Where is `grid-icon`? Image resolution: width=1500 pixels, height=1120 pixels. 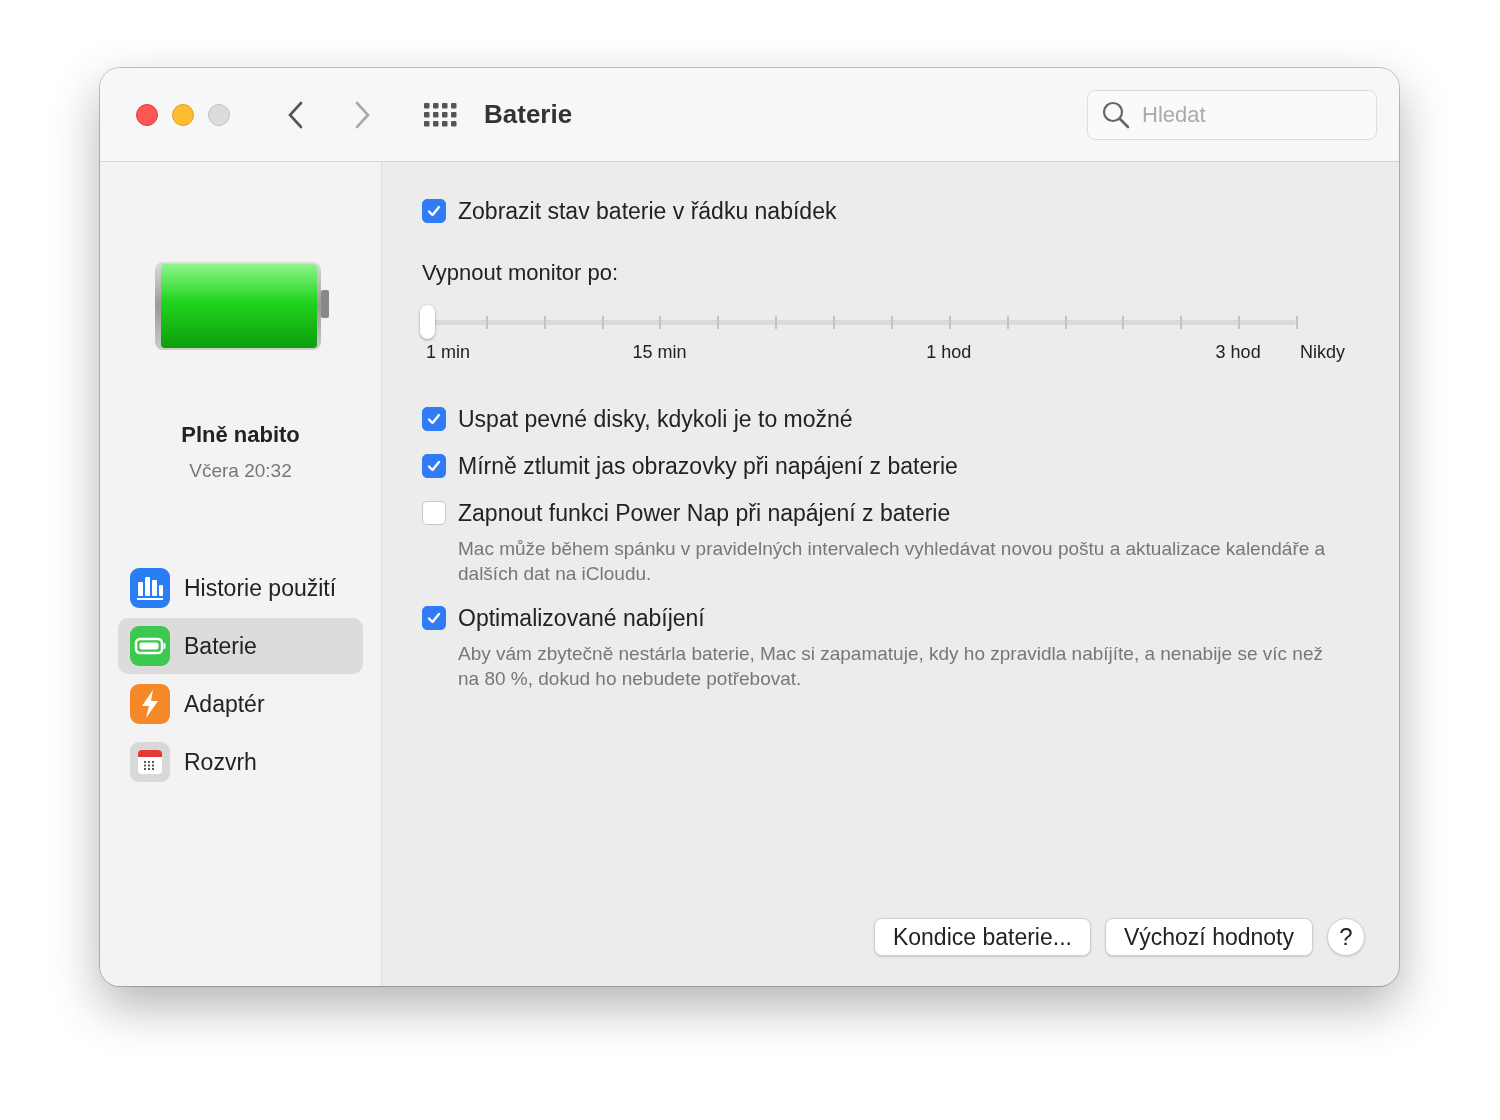
grid-icon is located at coordinates (441, 114).